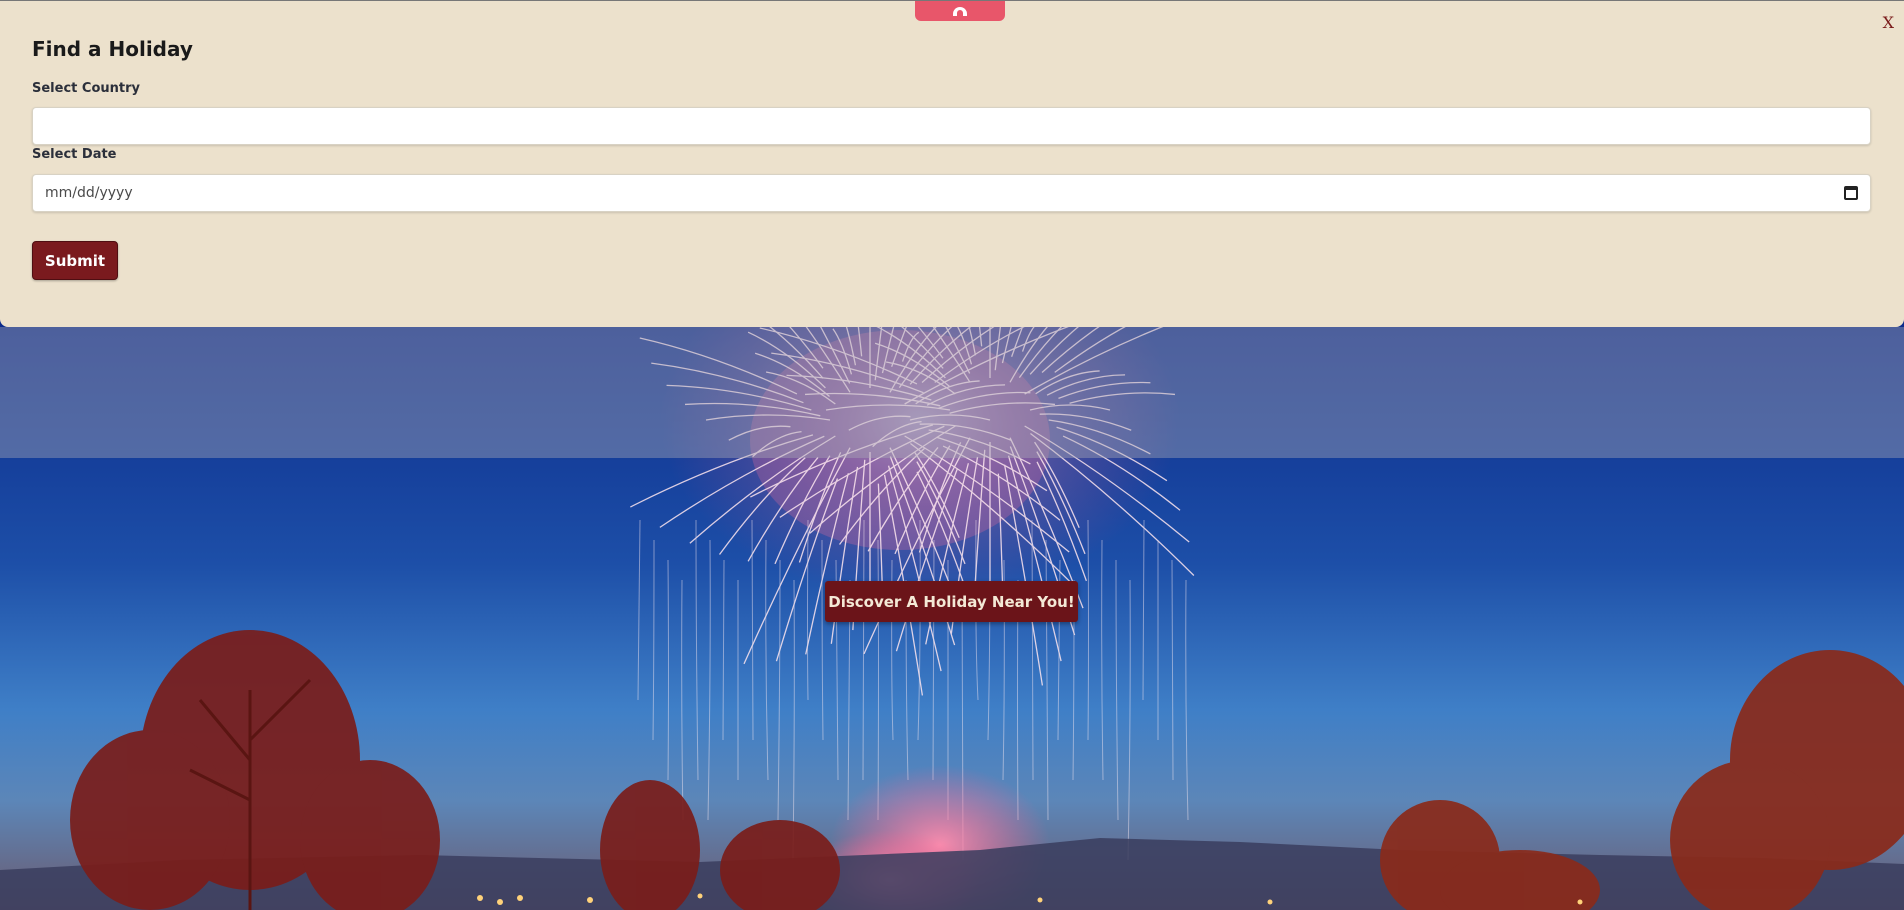 The width and height of the screenshot is (1904, 910). Describe the element at coordinates (951, 601) in the screenshot. I see `discover-holiday-button: Discover A Holiday Near You!` at that location.